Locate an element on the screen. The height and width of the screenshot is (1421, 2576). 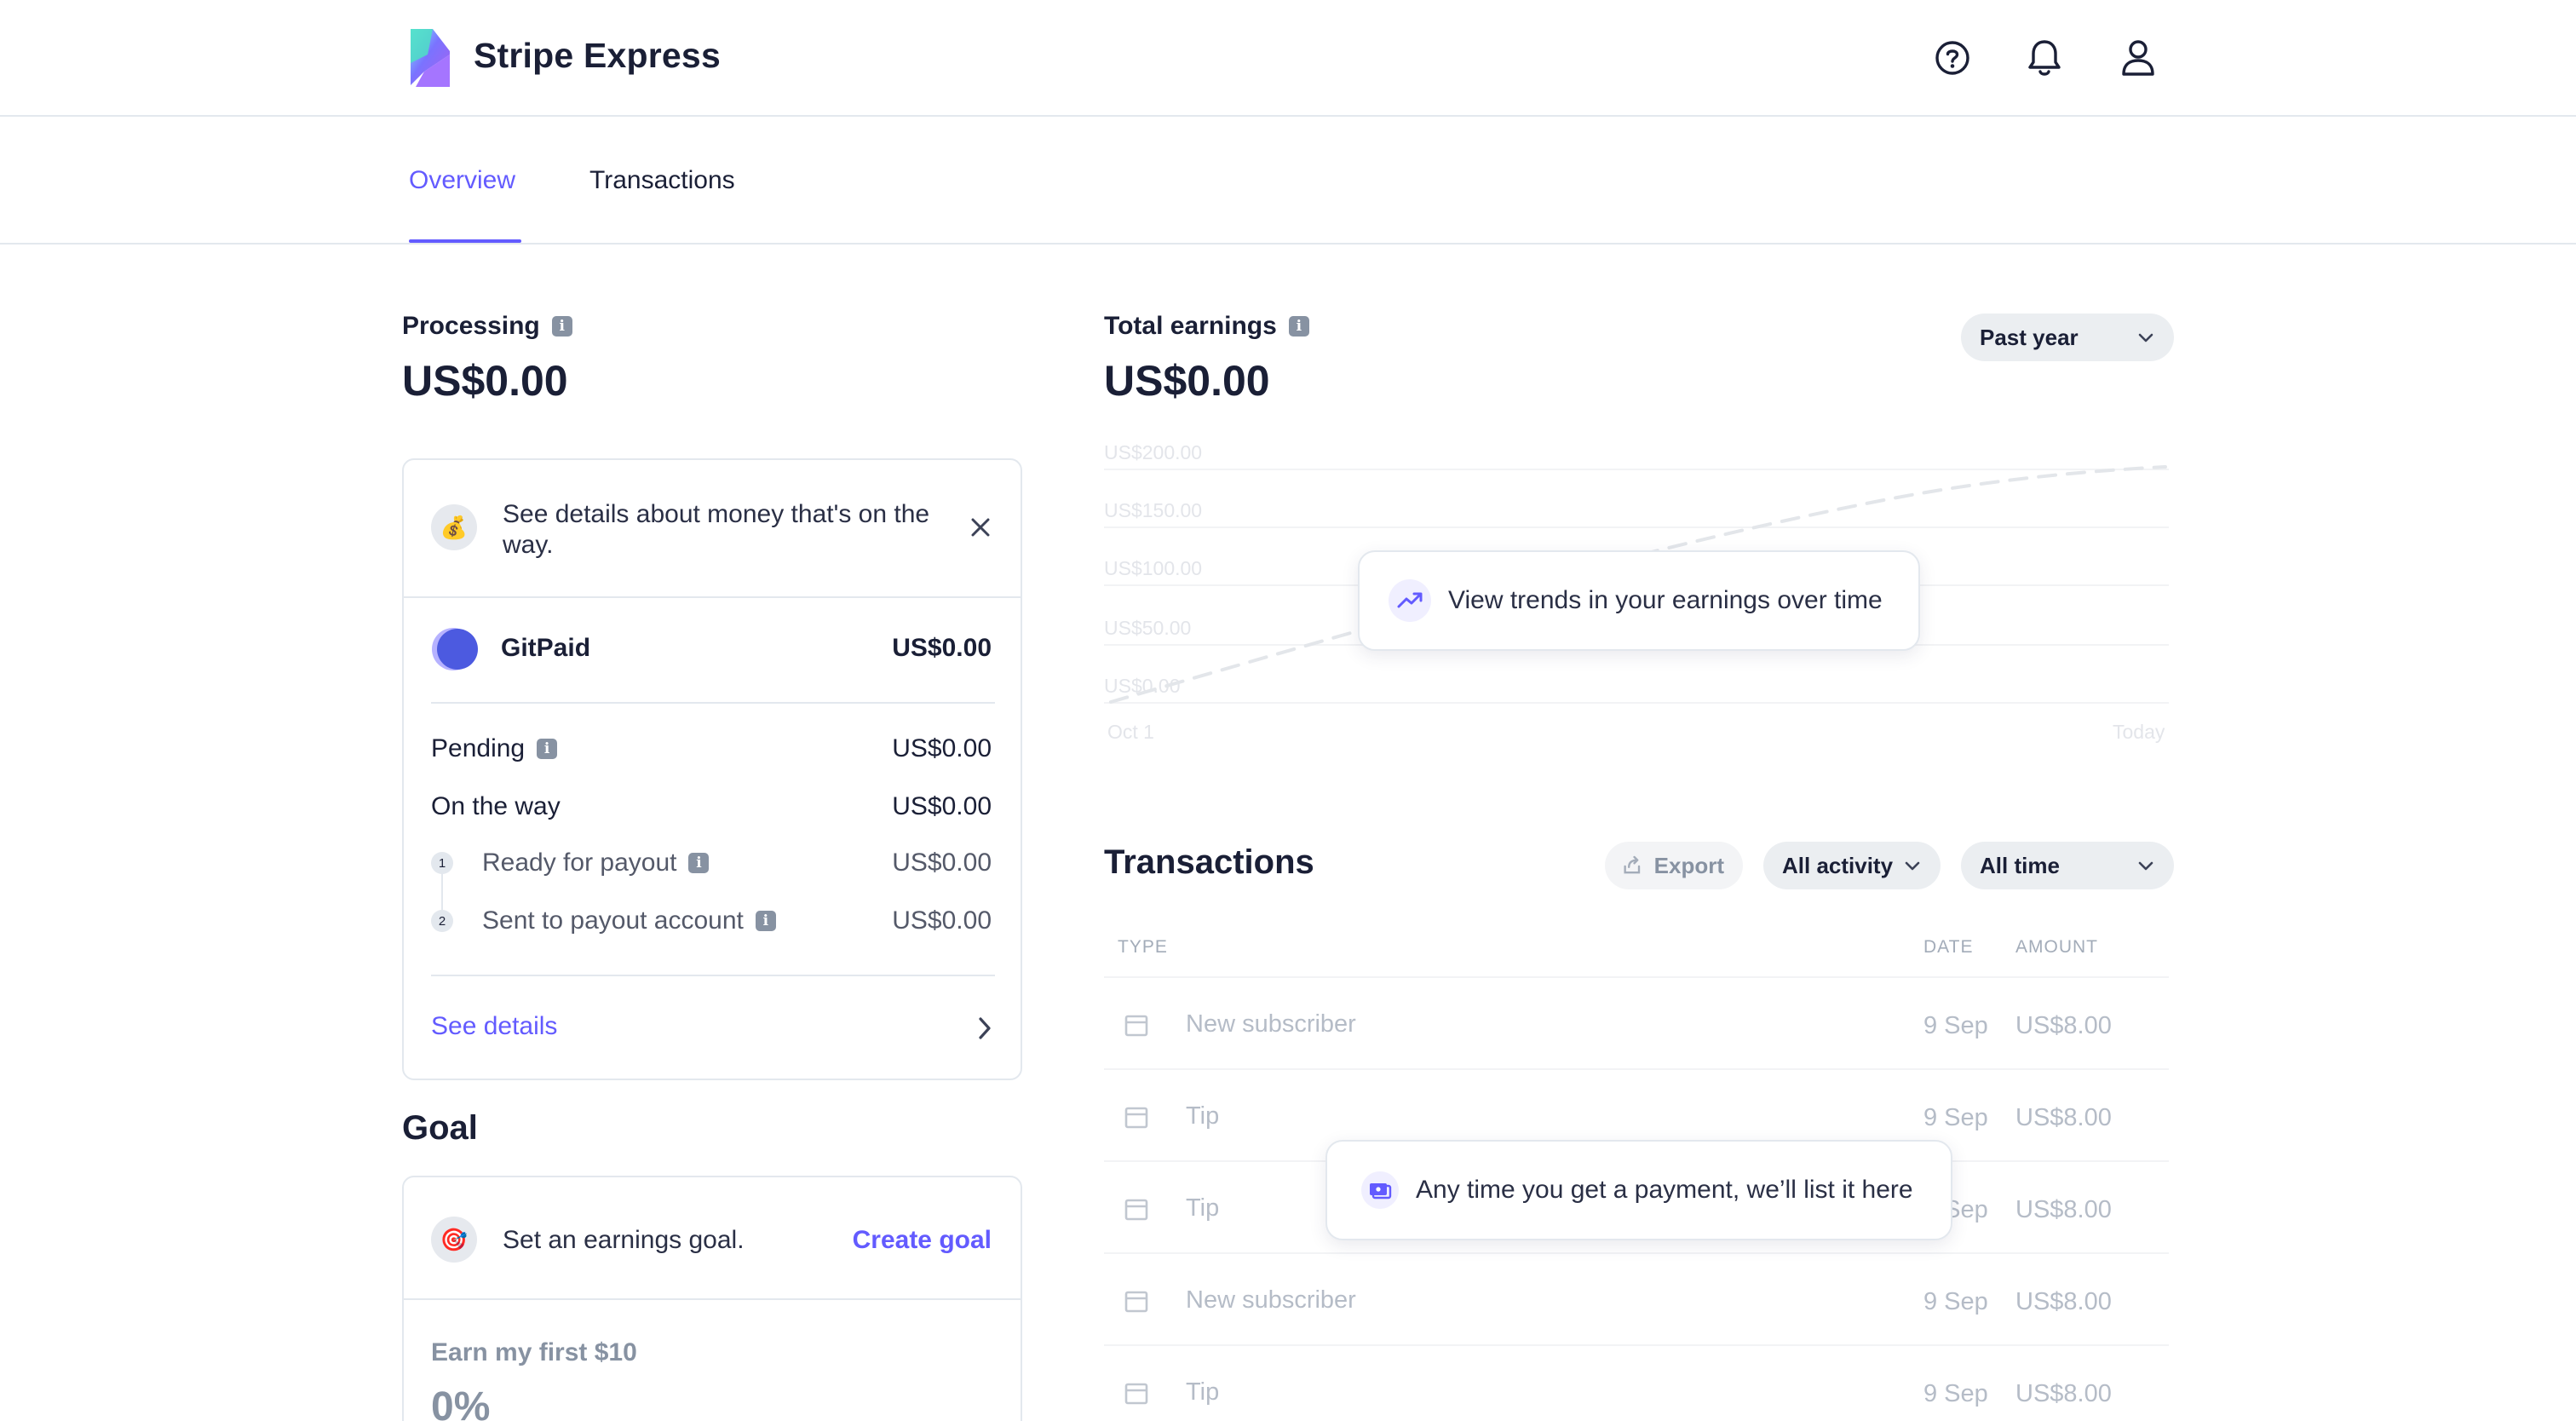
export-button: Export is located at coordinates (1674, 865).